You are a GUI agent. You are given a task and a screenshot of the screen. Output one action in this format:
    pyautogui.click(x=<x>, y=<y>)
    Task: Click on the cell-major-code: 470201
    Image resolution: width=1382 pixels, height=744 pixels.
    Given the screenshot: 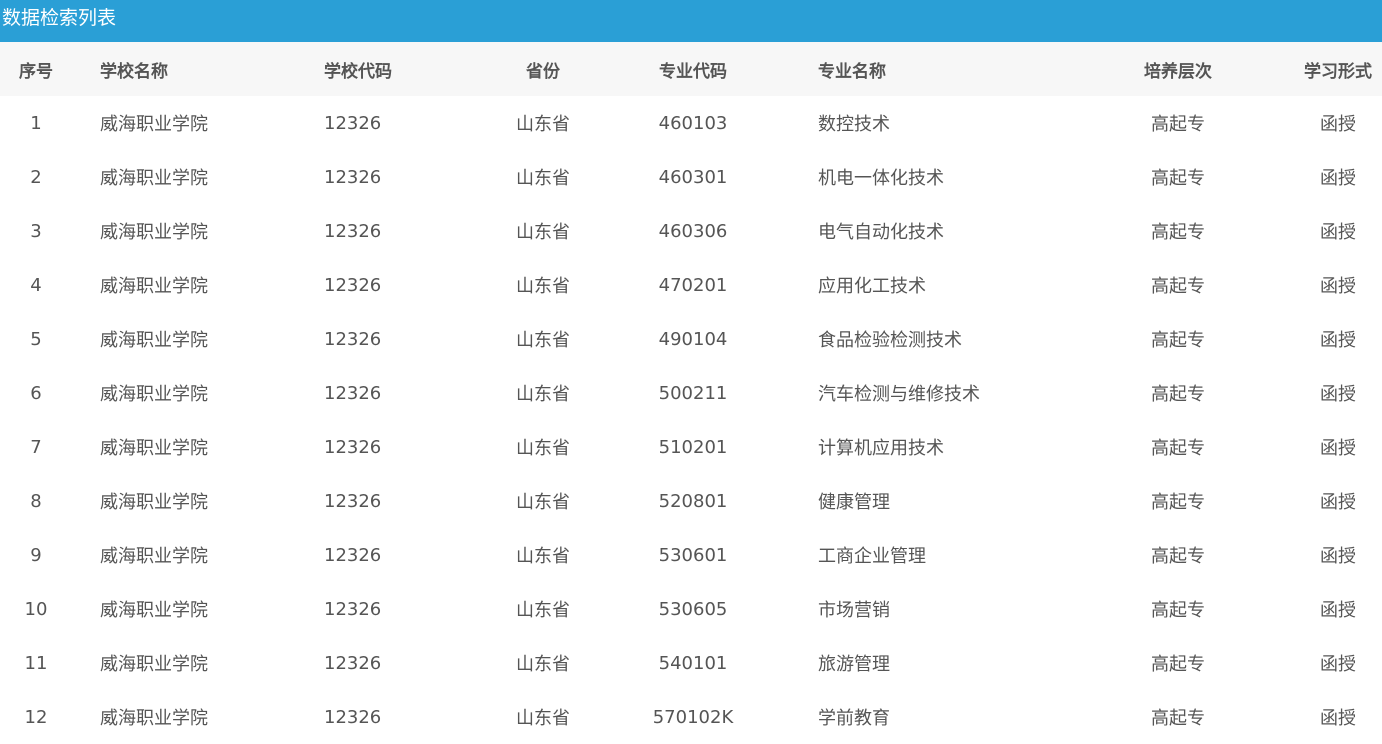 What is the action you would take?
    pyautogui.click(x=693, y=285)
    